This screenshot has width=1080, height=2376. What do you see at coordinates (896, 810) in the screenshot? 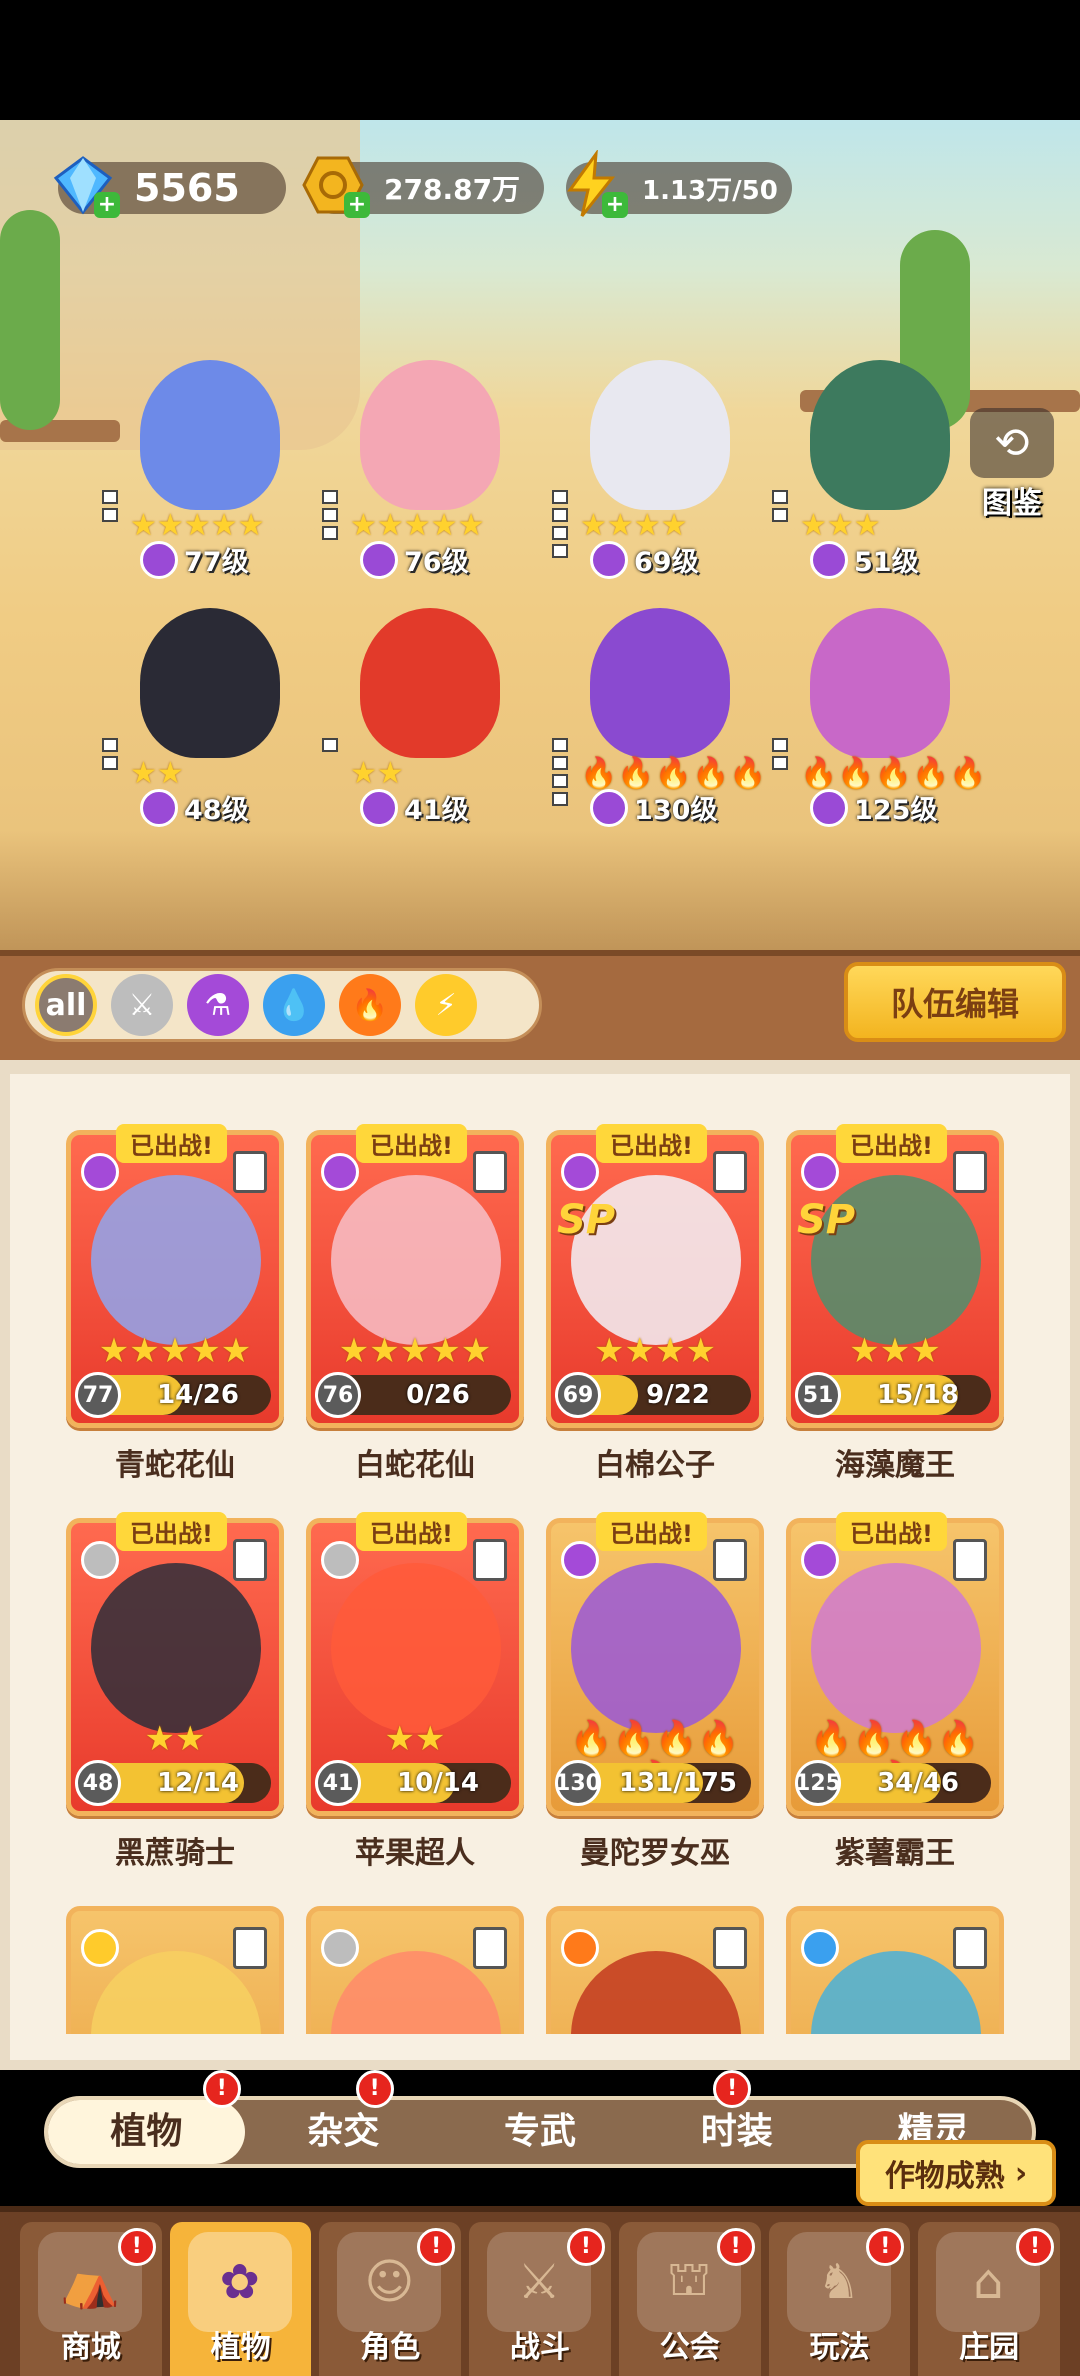
I see `unit-level-text: 125级` at bounding box center [896, 810].